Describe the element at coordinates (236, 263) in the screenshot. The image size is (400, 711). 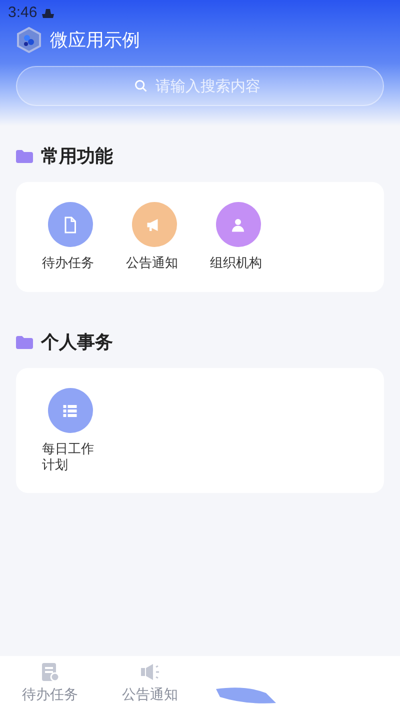
I see `shortcut-label: 组织机构` at that location.